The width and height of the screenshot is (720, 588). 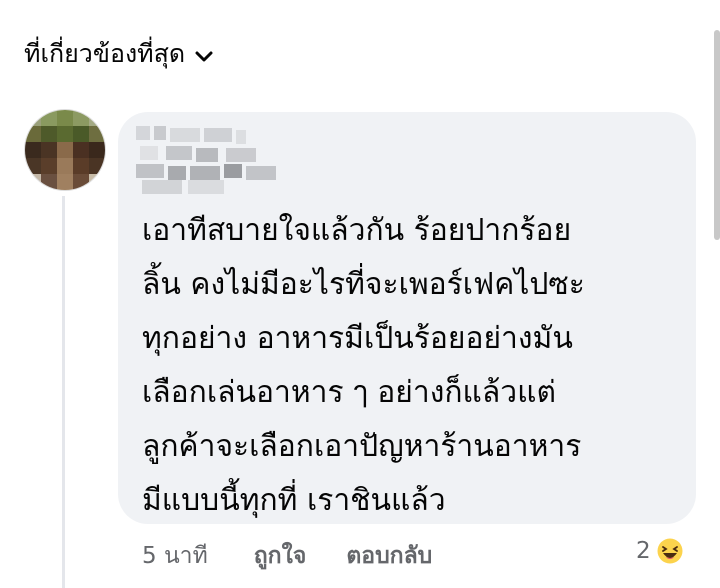 I want to click on comment-line: เลือกเล่นอาหาร ๅ อย่างก็แล้วแต่, so click(x=349, y=392).